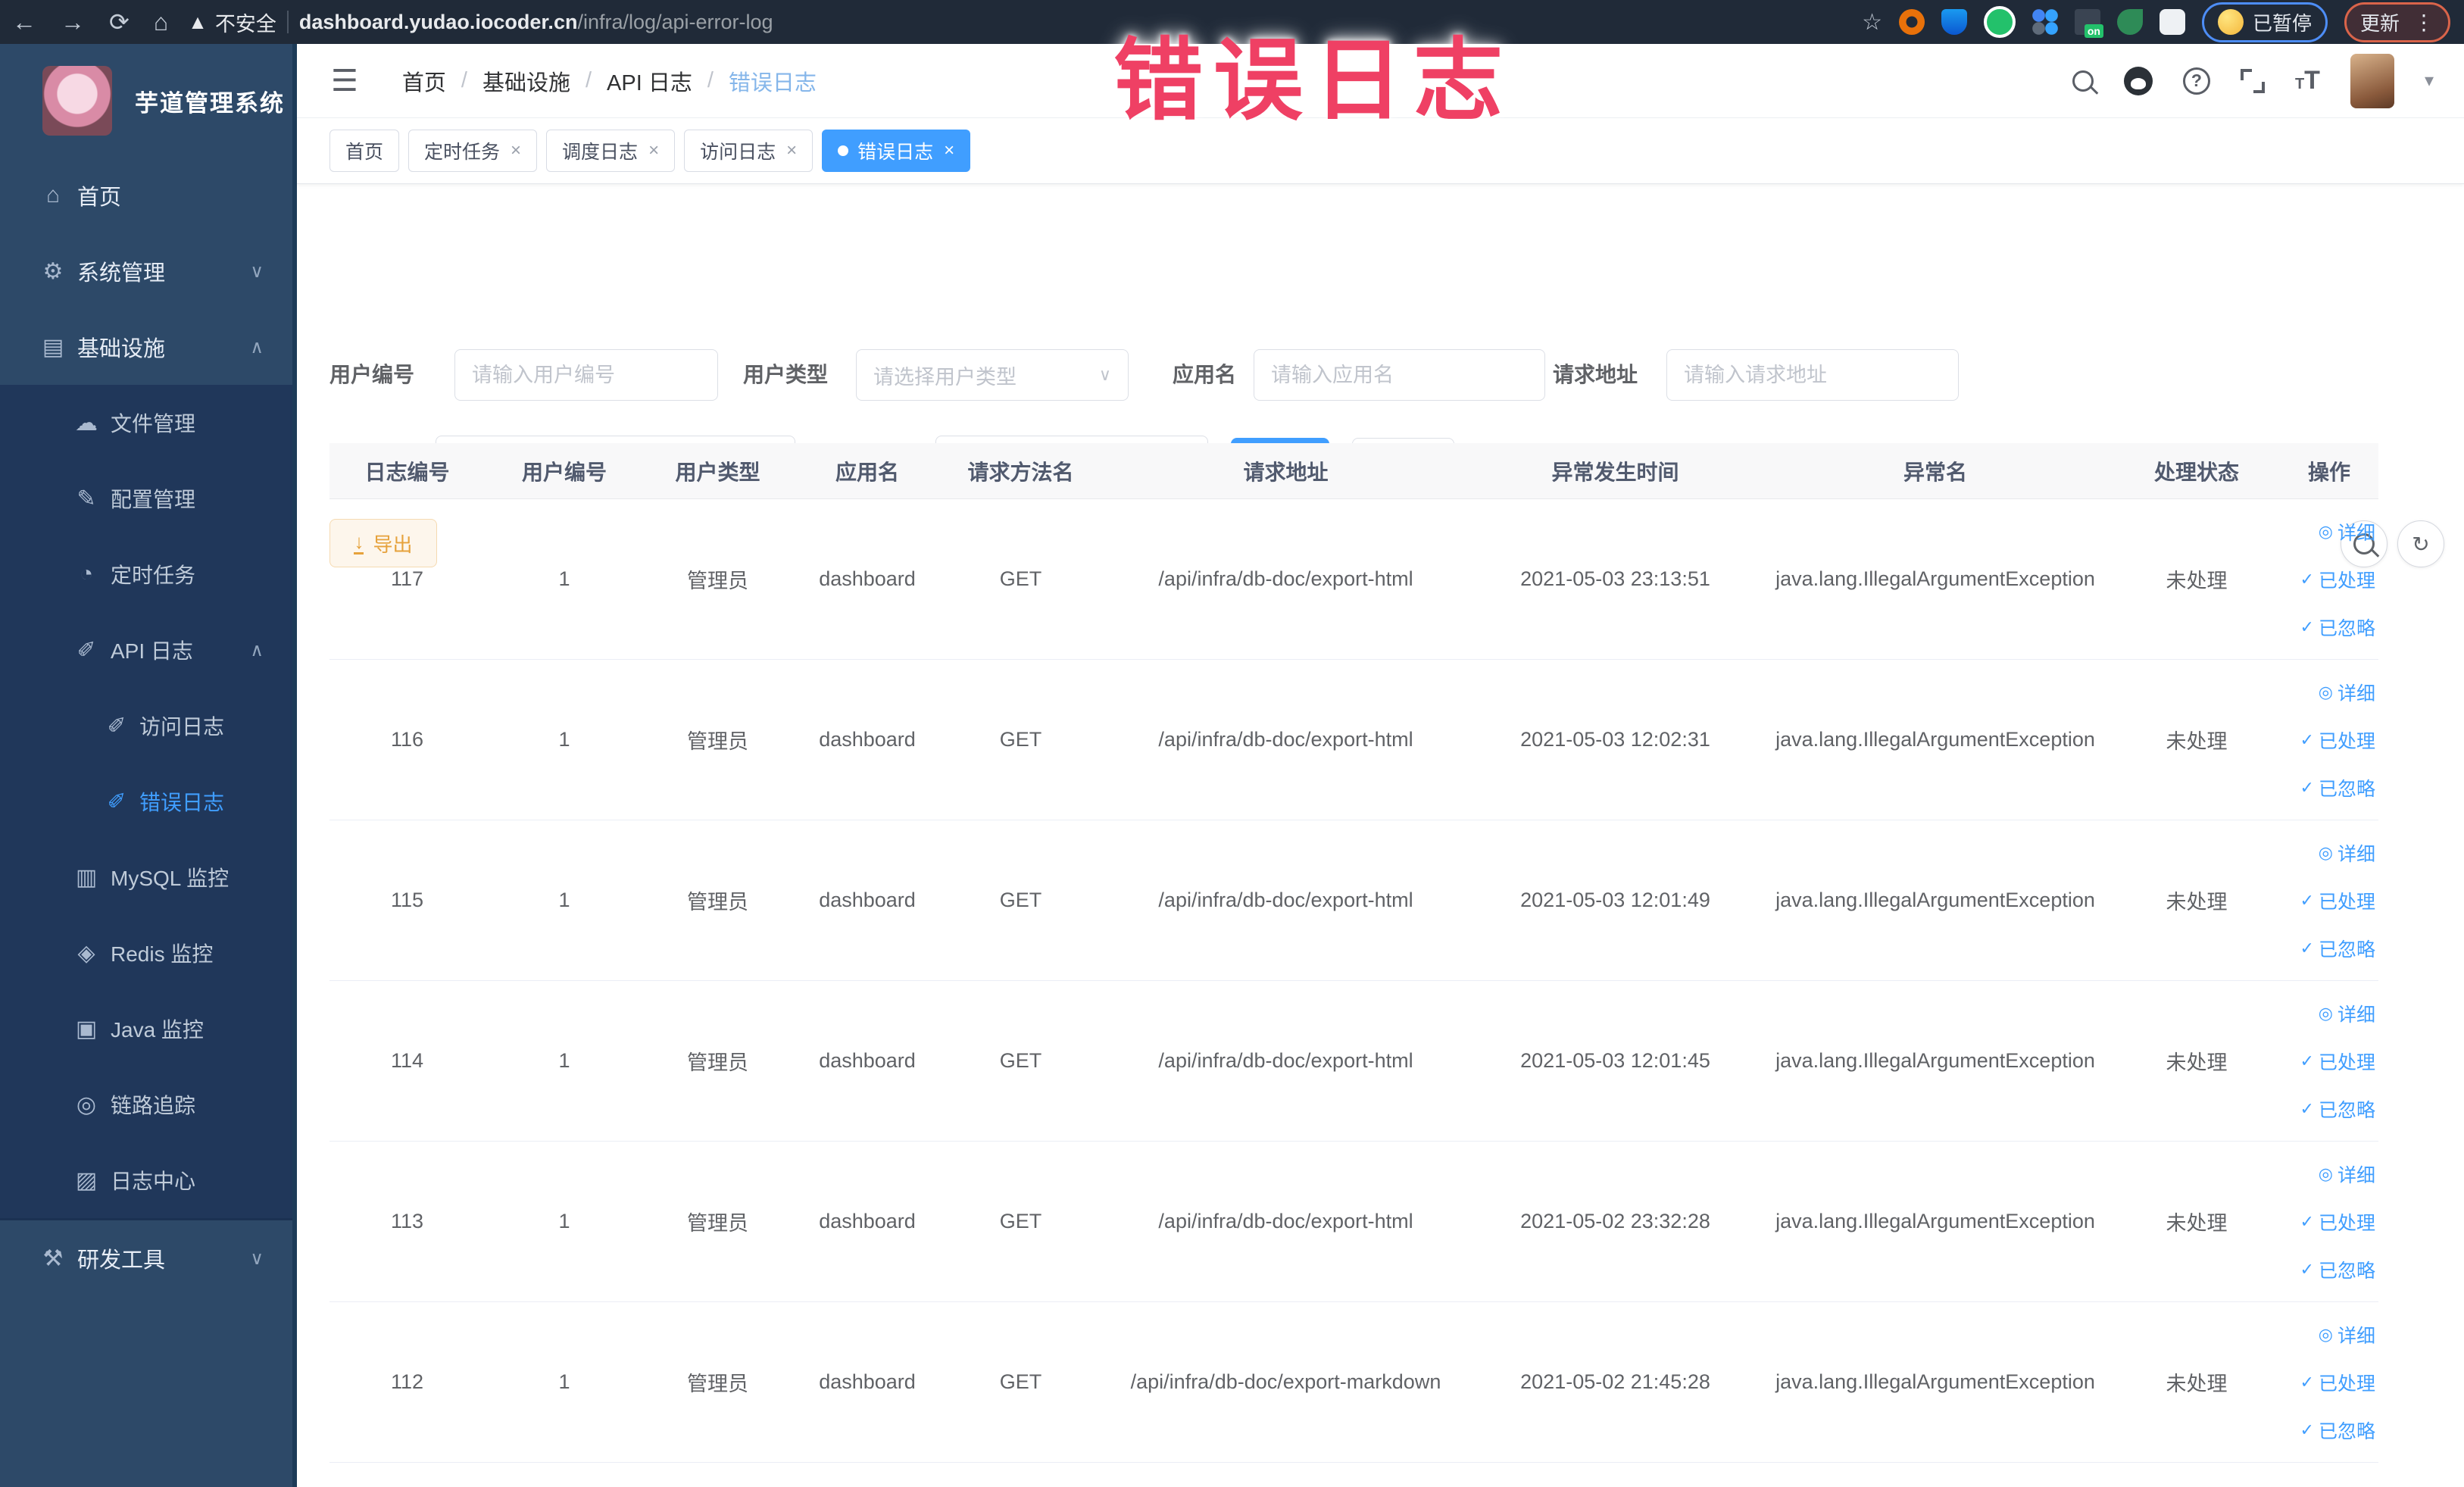 The width and height of the screenshot is (2464, 1487). What do you see at coordinates (146, 271) in the screenshot?
I see `sidebar-item-系统管理: ⚙ 系统管理 ∨` at bounding box center [146, 271].